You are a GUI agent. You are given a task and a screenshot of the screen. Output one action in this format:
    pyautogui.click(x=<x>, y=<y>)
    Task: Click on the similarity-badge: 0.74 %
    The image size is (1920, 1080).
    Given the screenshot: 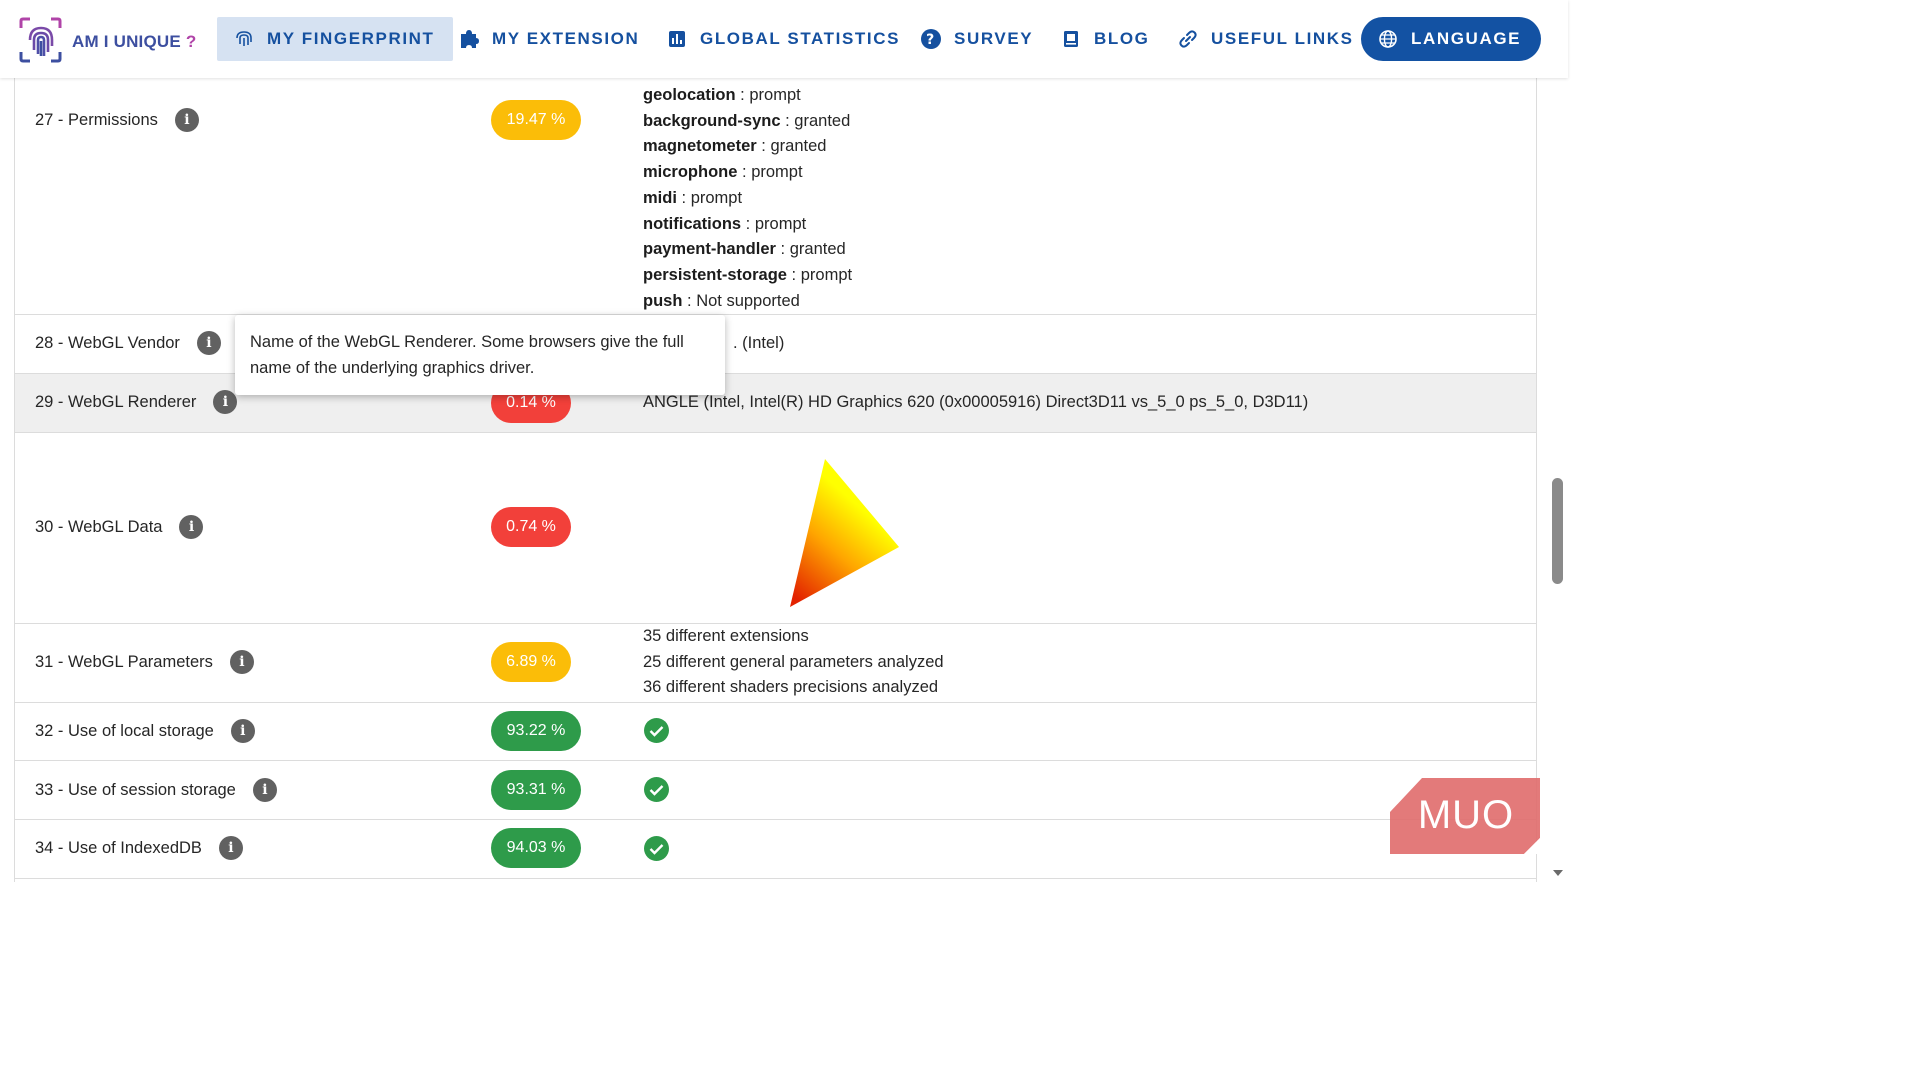 What is the action you would take?
    pyautogui.click(x=531, y=527)
    